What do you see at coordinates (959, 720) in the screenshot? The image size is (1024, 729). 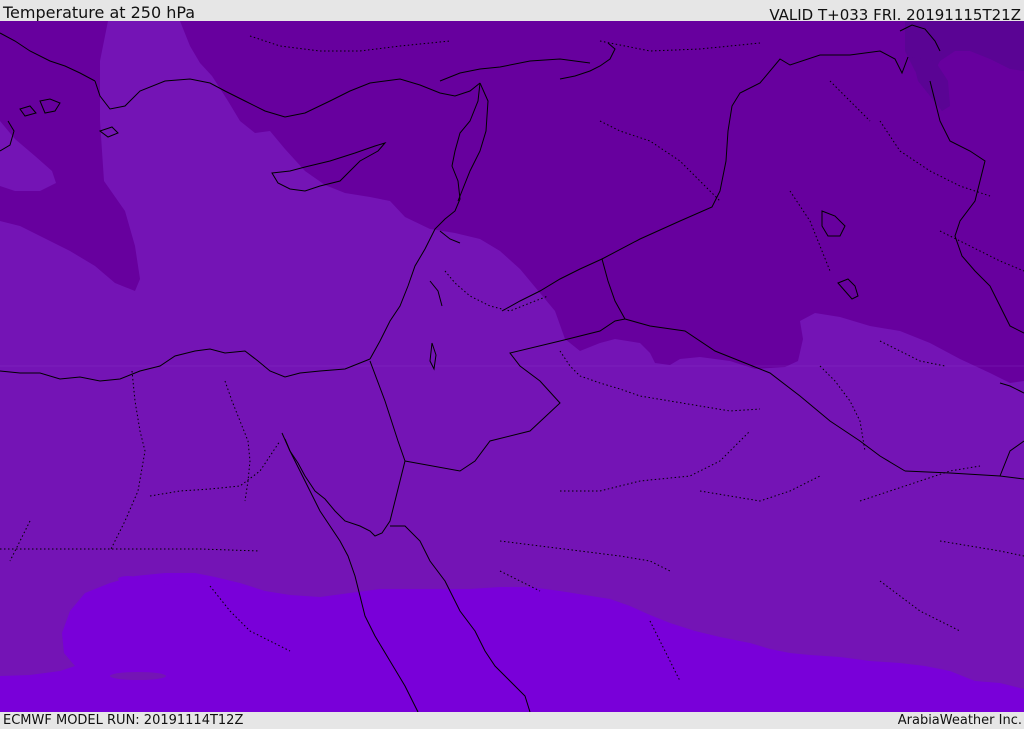 I see `credit-label: ArabiaWeather Inc.` at bounding box center [959, 720].